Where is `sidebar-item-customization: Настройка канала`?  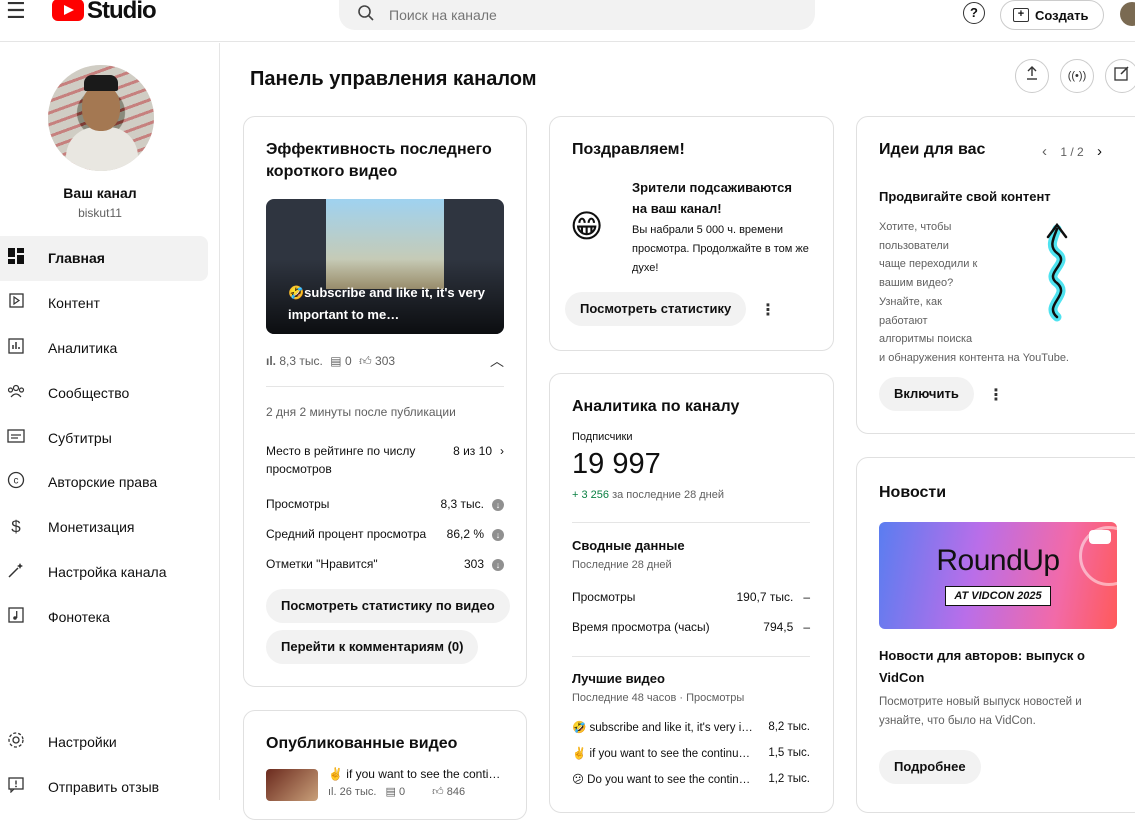 sidebar-item-customization: Настройка канала is located at coordinates (110, 572).